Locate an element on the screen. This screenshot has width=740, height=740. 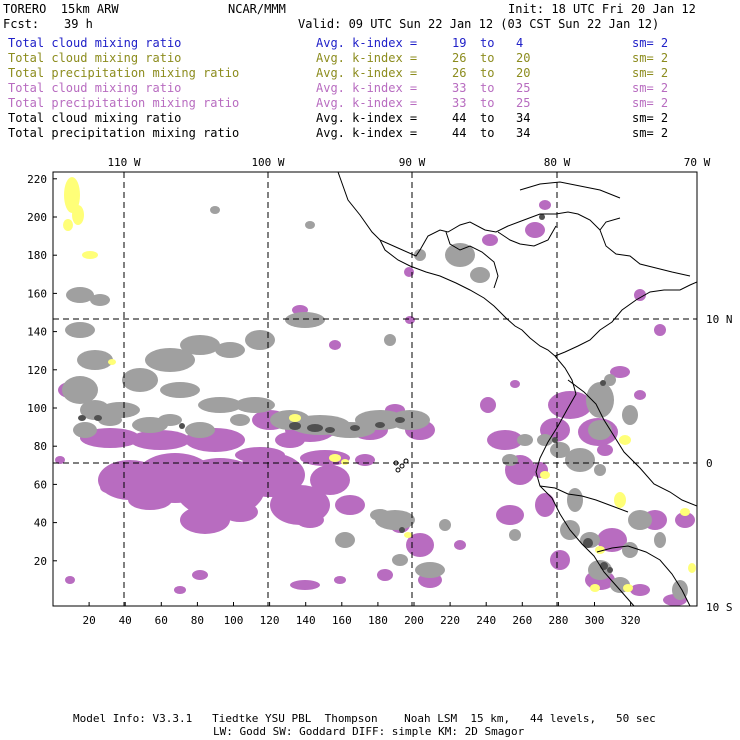
x-tick-label: 320 is located at coordinates (631, 620).